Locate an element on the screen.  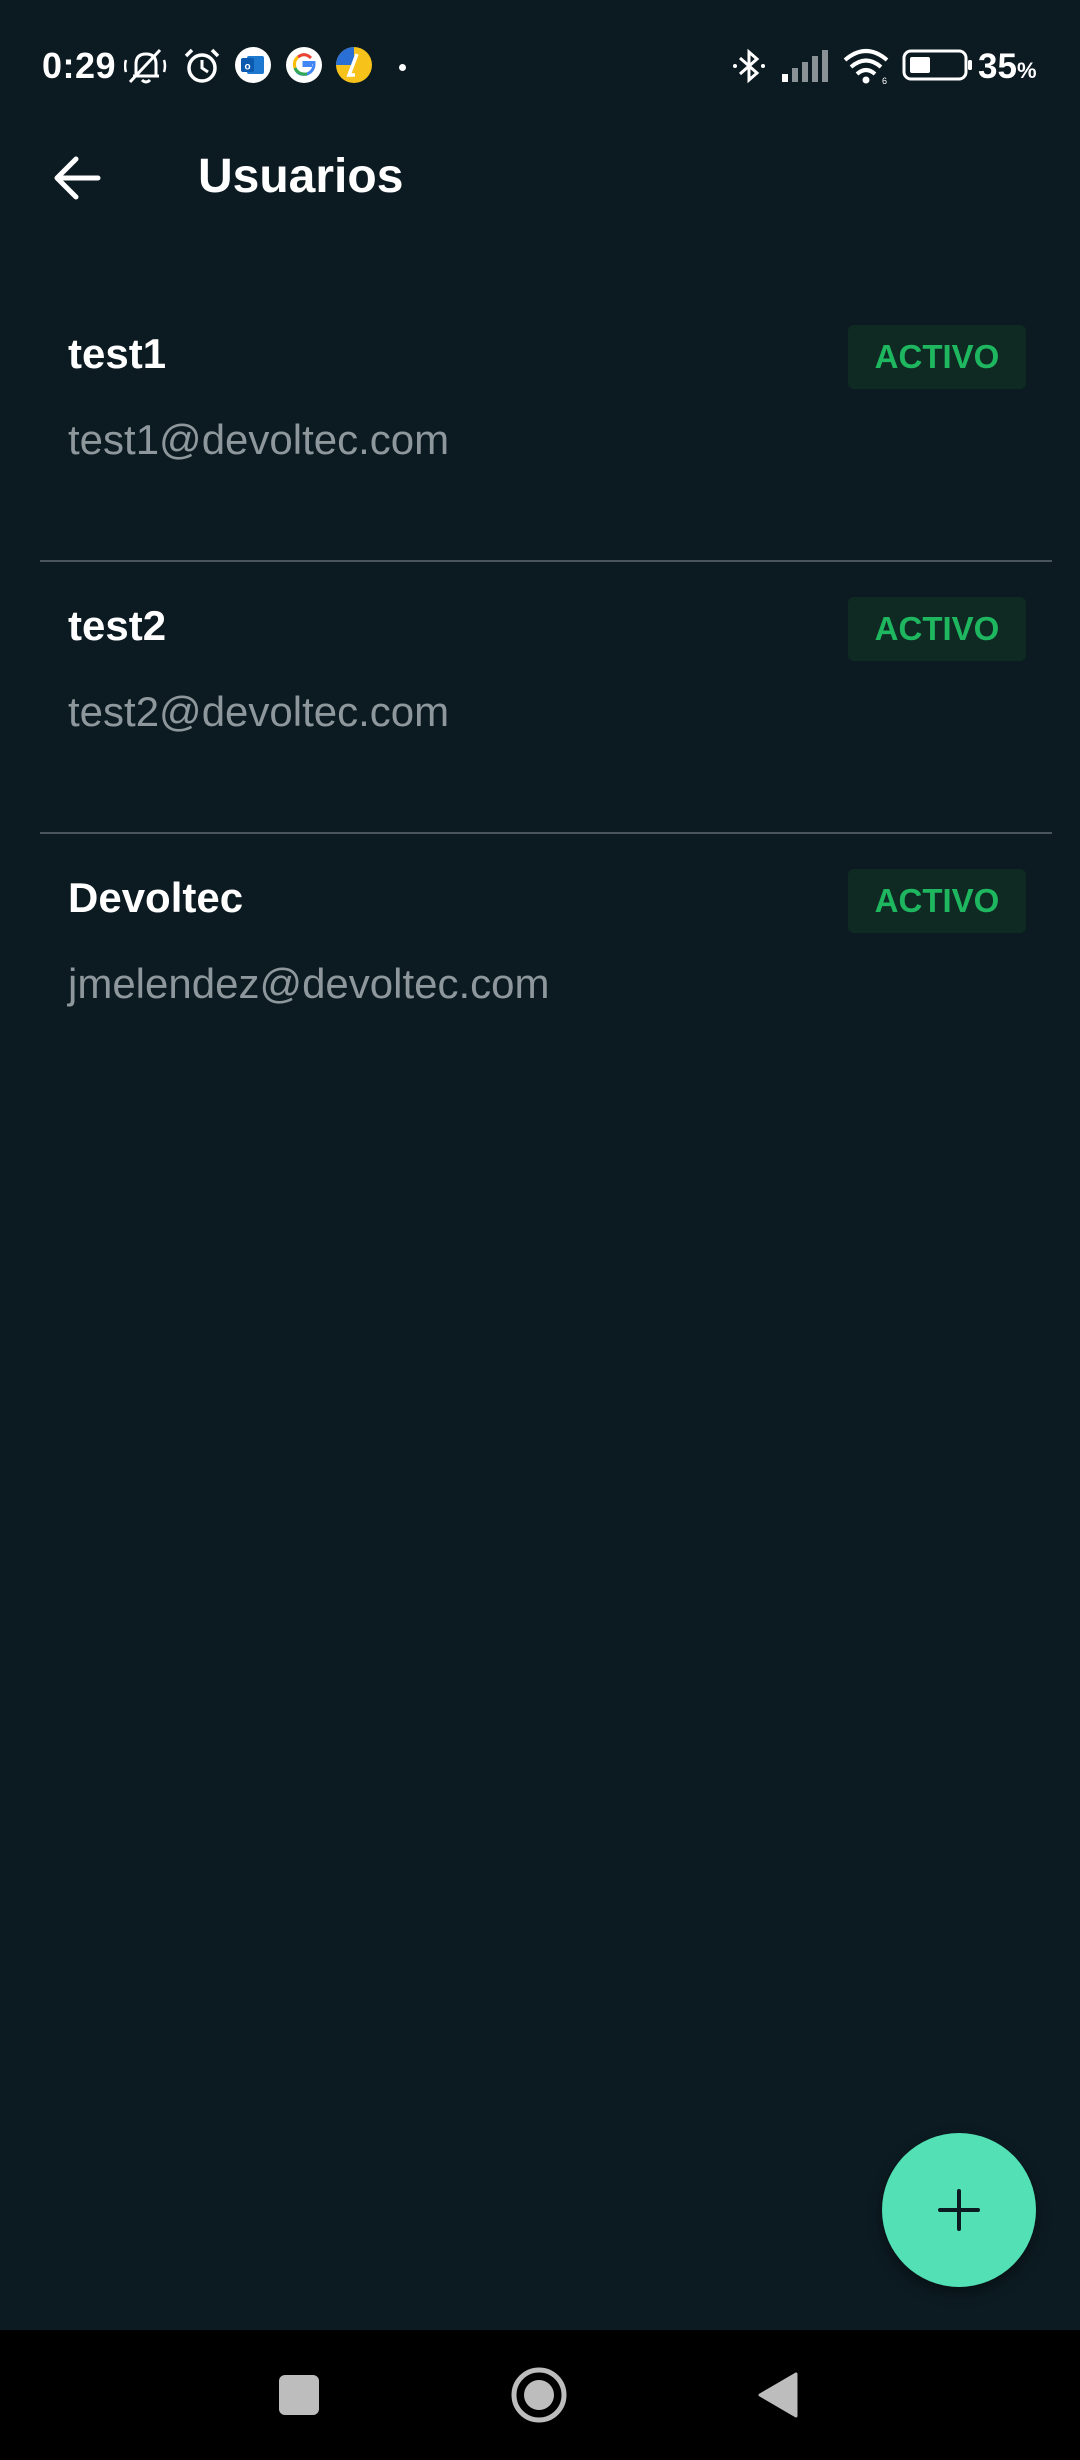
status-time: 0:29 is located at coordinates (79, 65).